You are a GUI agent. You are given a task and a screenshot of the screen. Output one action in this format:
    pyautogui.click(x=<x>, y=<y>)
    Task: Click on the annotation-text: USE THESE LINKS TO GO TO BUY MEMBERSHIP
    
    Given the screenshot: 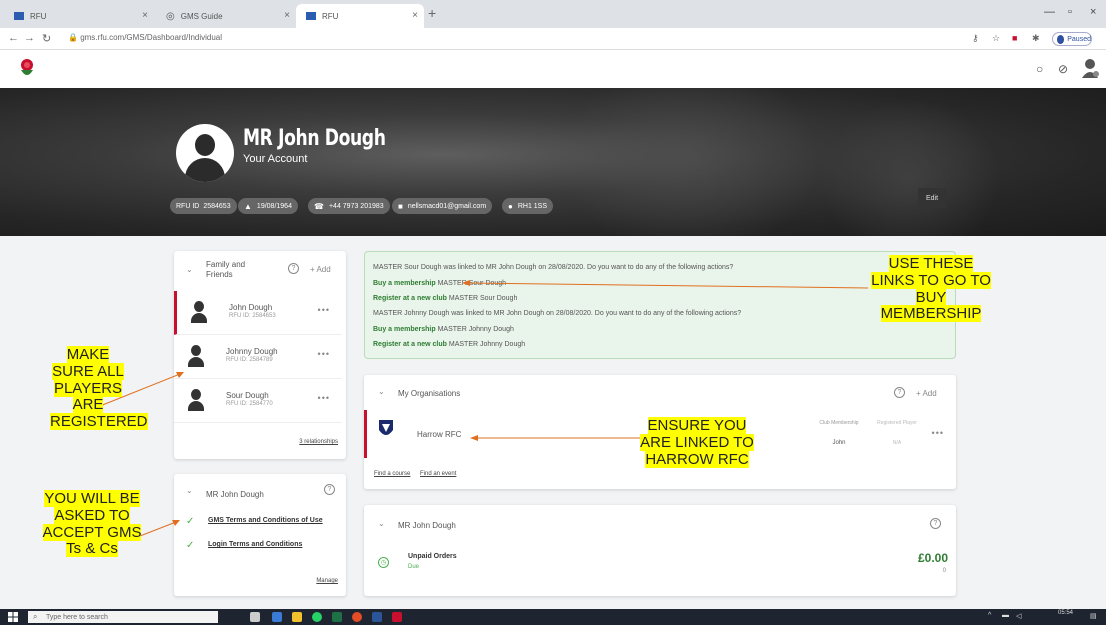 What is the action you would take?
    pyautogui.click(x=931, y=289)
    